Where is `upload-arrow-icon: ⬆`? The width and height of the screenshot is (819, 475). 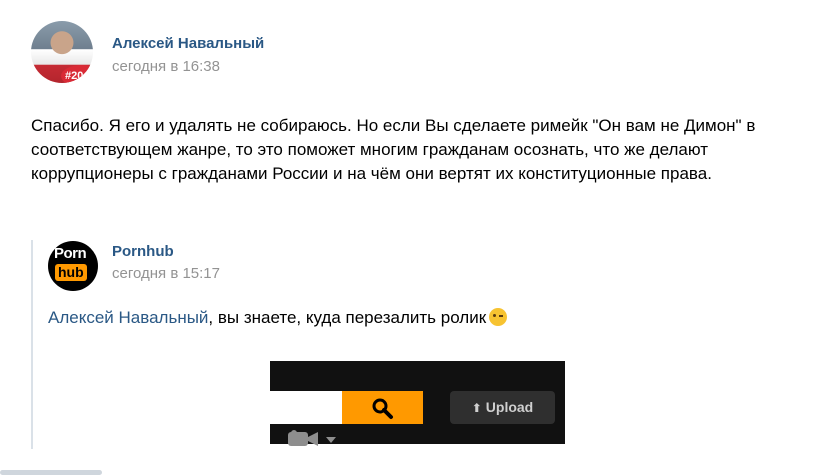 upload-arrow-icon: ⬆ is located at coordinates (476, 408).